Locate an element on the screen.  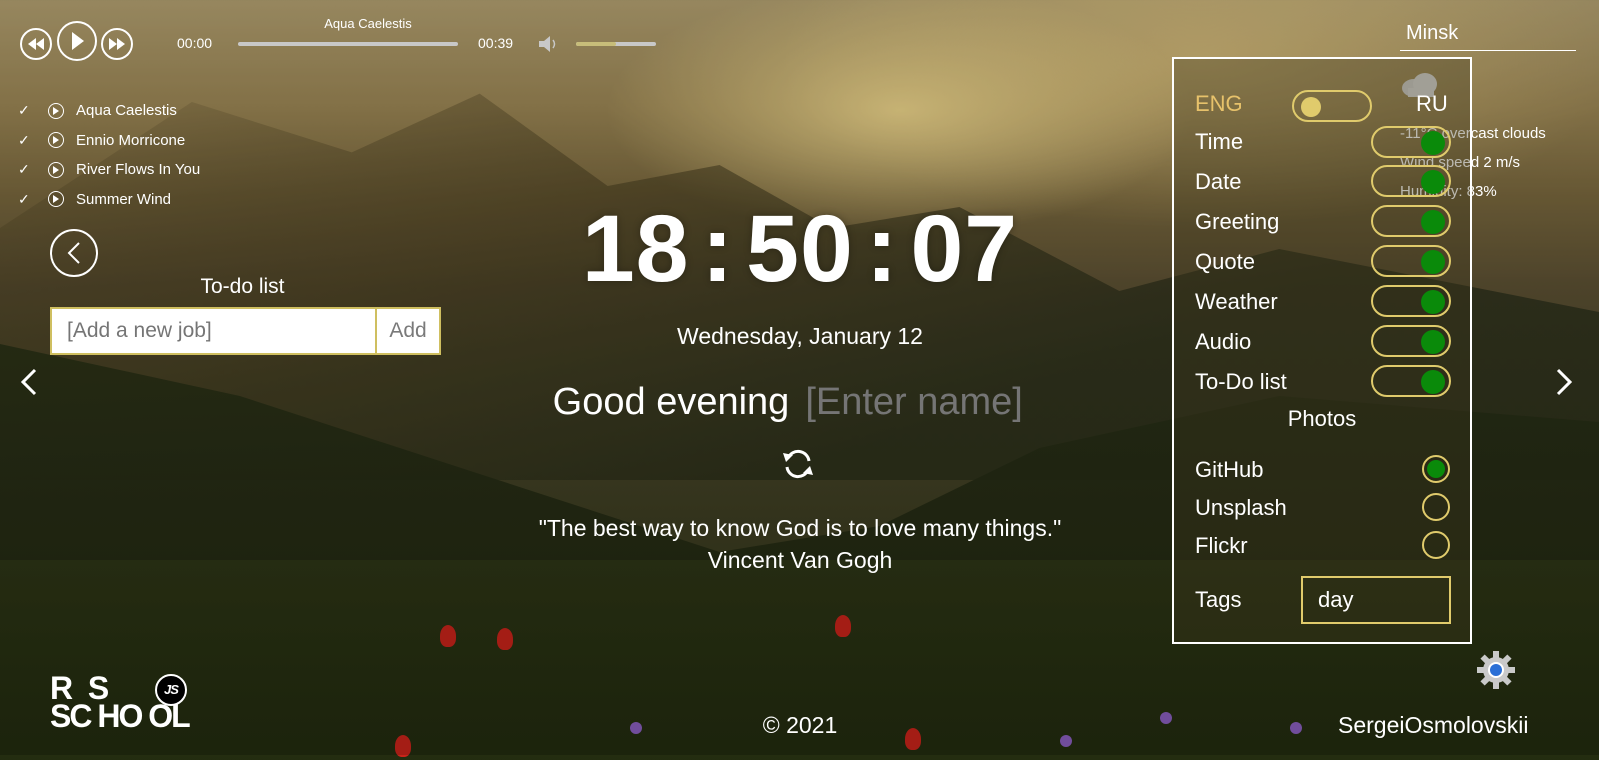
setting-label-date: Date is located at coordinates (1218, 181).